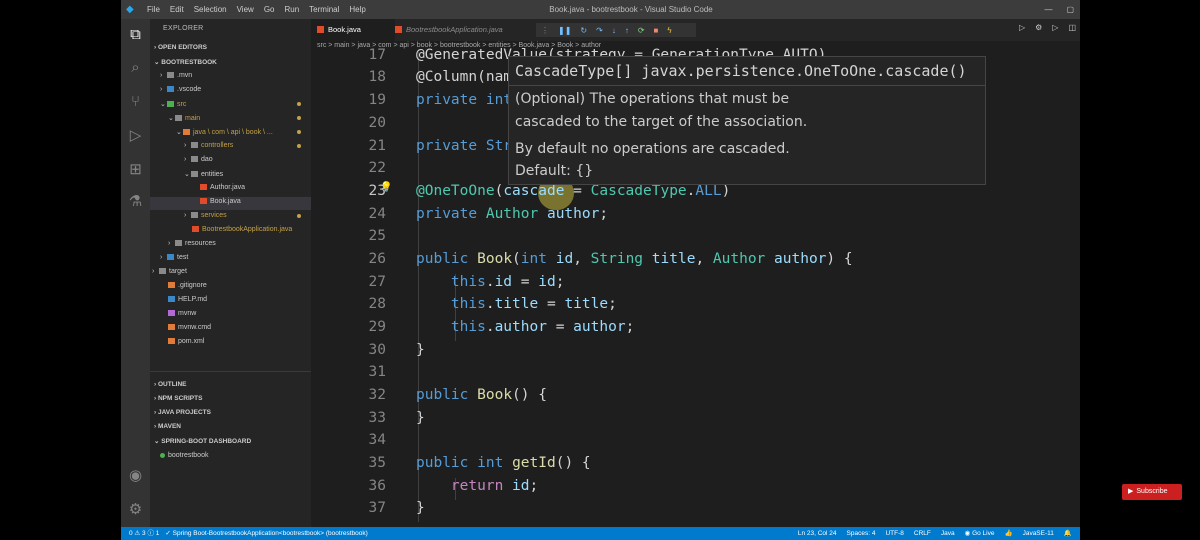 This screenshot has width=1200, height=540. What do you see at coordinates (153, 9) in the screenshot?
I see `menu-file: File` at bounding box center [153, 9].